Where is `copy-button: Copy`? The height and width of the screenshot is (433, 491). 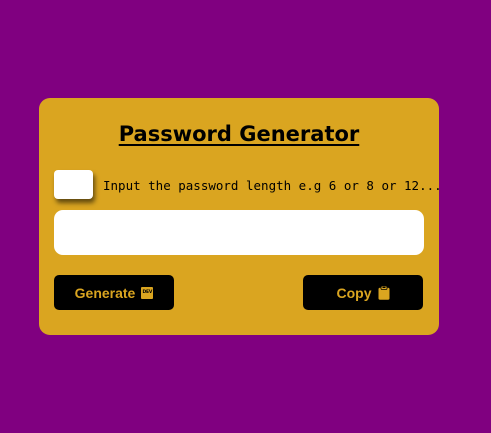
copy-button: Copy is located at coordinates (363, 292).